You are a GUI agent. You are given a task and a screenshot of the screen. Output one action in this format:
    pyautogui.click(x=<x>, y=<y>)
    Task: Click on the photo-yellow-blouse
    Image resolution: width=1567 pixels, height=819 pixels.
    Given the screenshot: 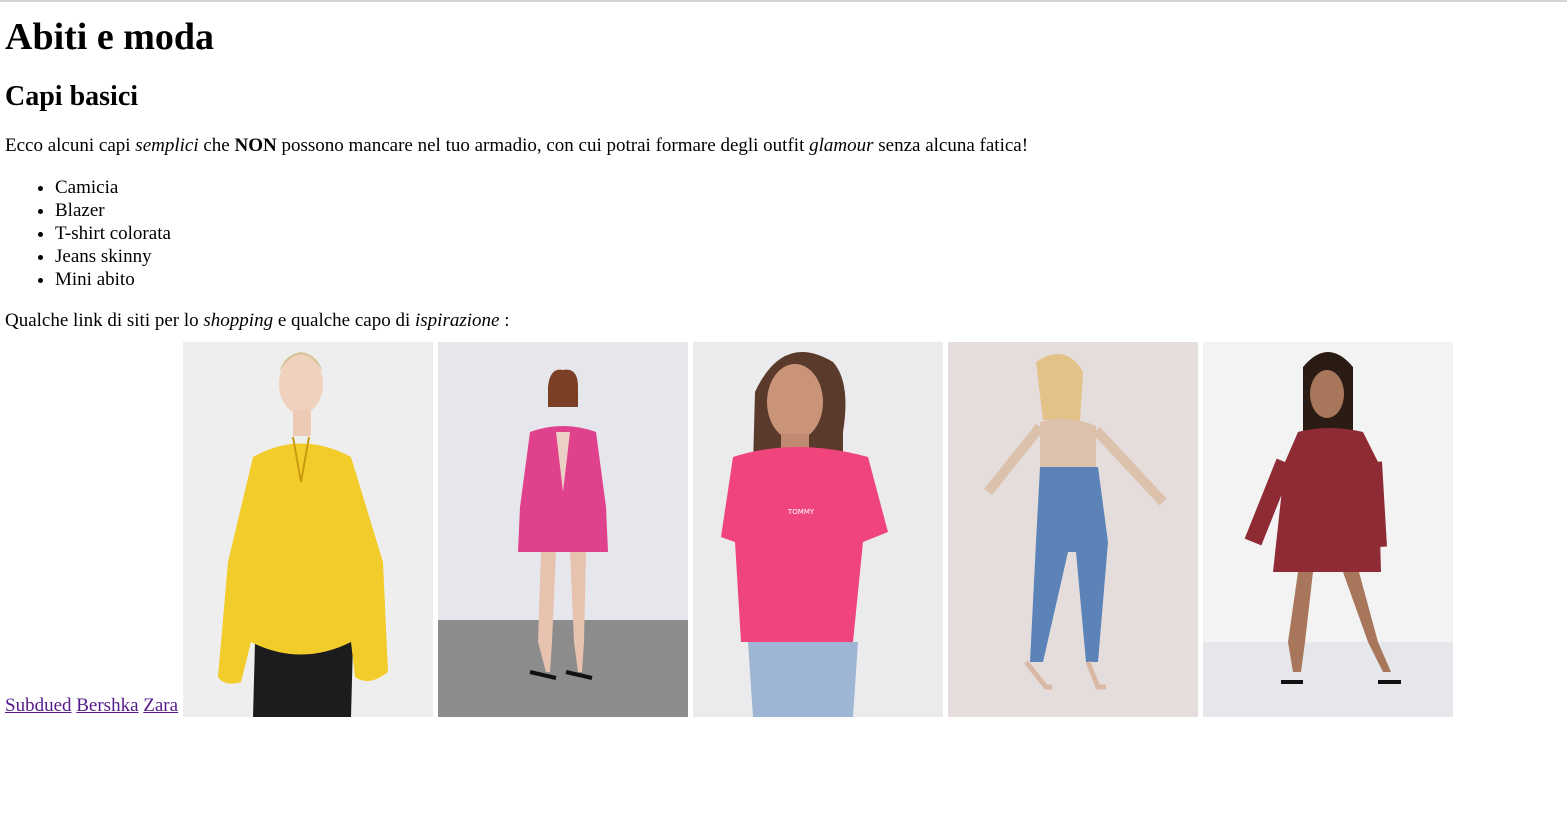 What is the action you would take?
    pyautogui.click(x=308, y=529)
    